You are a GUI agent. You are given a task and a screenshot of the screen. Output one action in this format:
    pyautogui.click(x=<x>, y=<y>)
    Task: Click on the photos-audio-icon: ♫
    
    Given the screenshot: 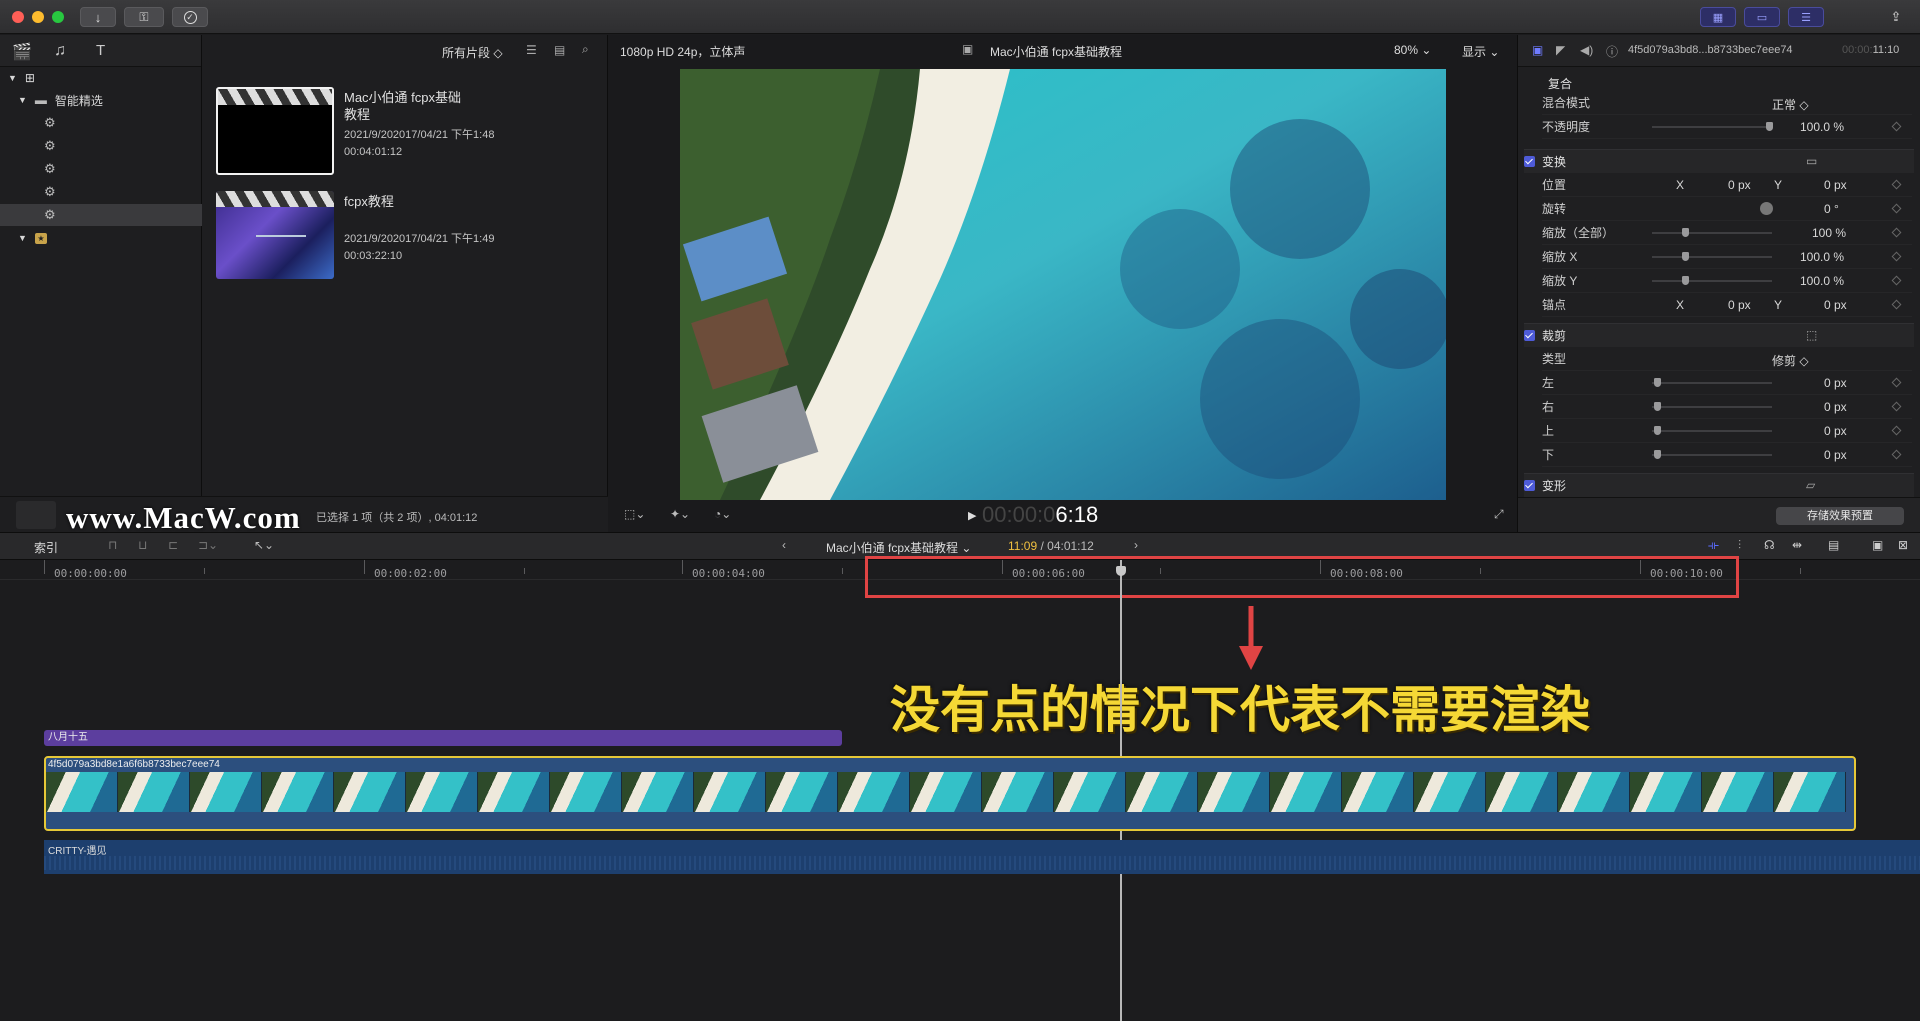 What is the action you would take?
    pyautogui.click(x=60, y=51)
    